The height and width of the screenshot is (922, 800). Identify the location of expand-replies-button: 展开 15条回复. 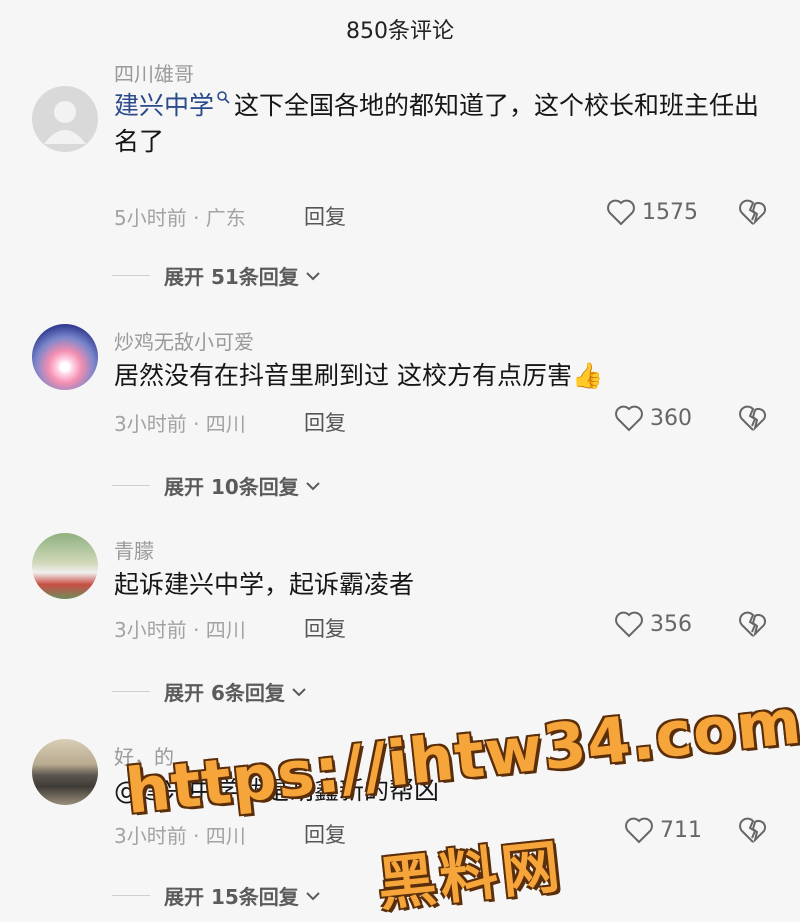
(216, 895).